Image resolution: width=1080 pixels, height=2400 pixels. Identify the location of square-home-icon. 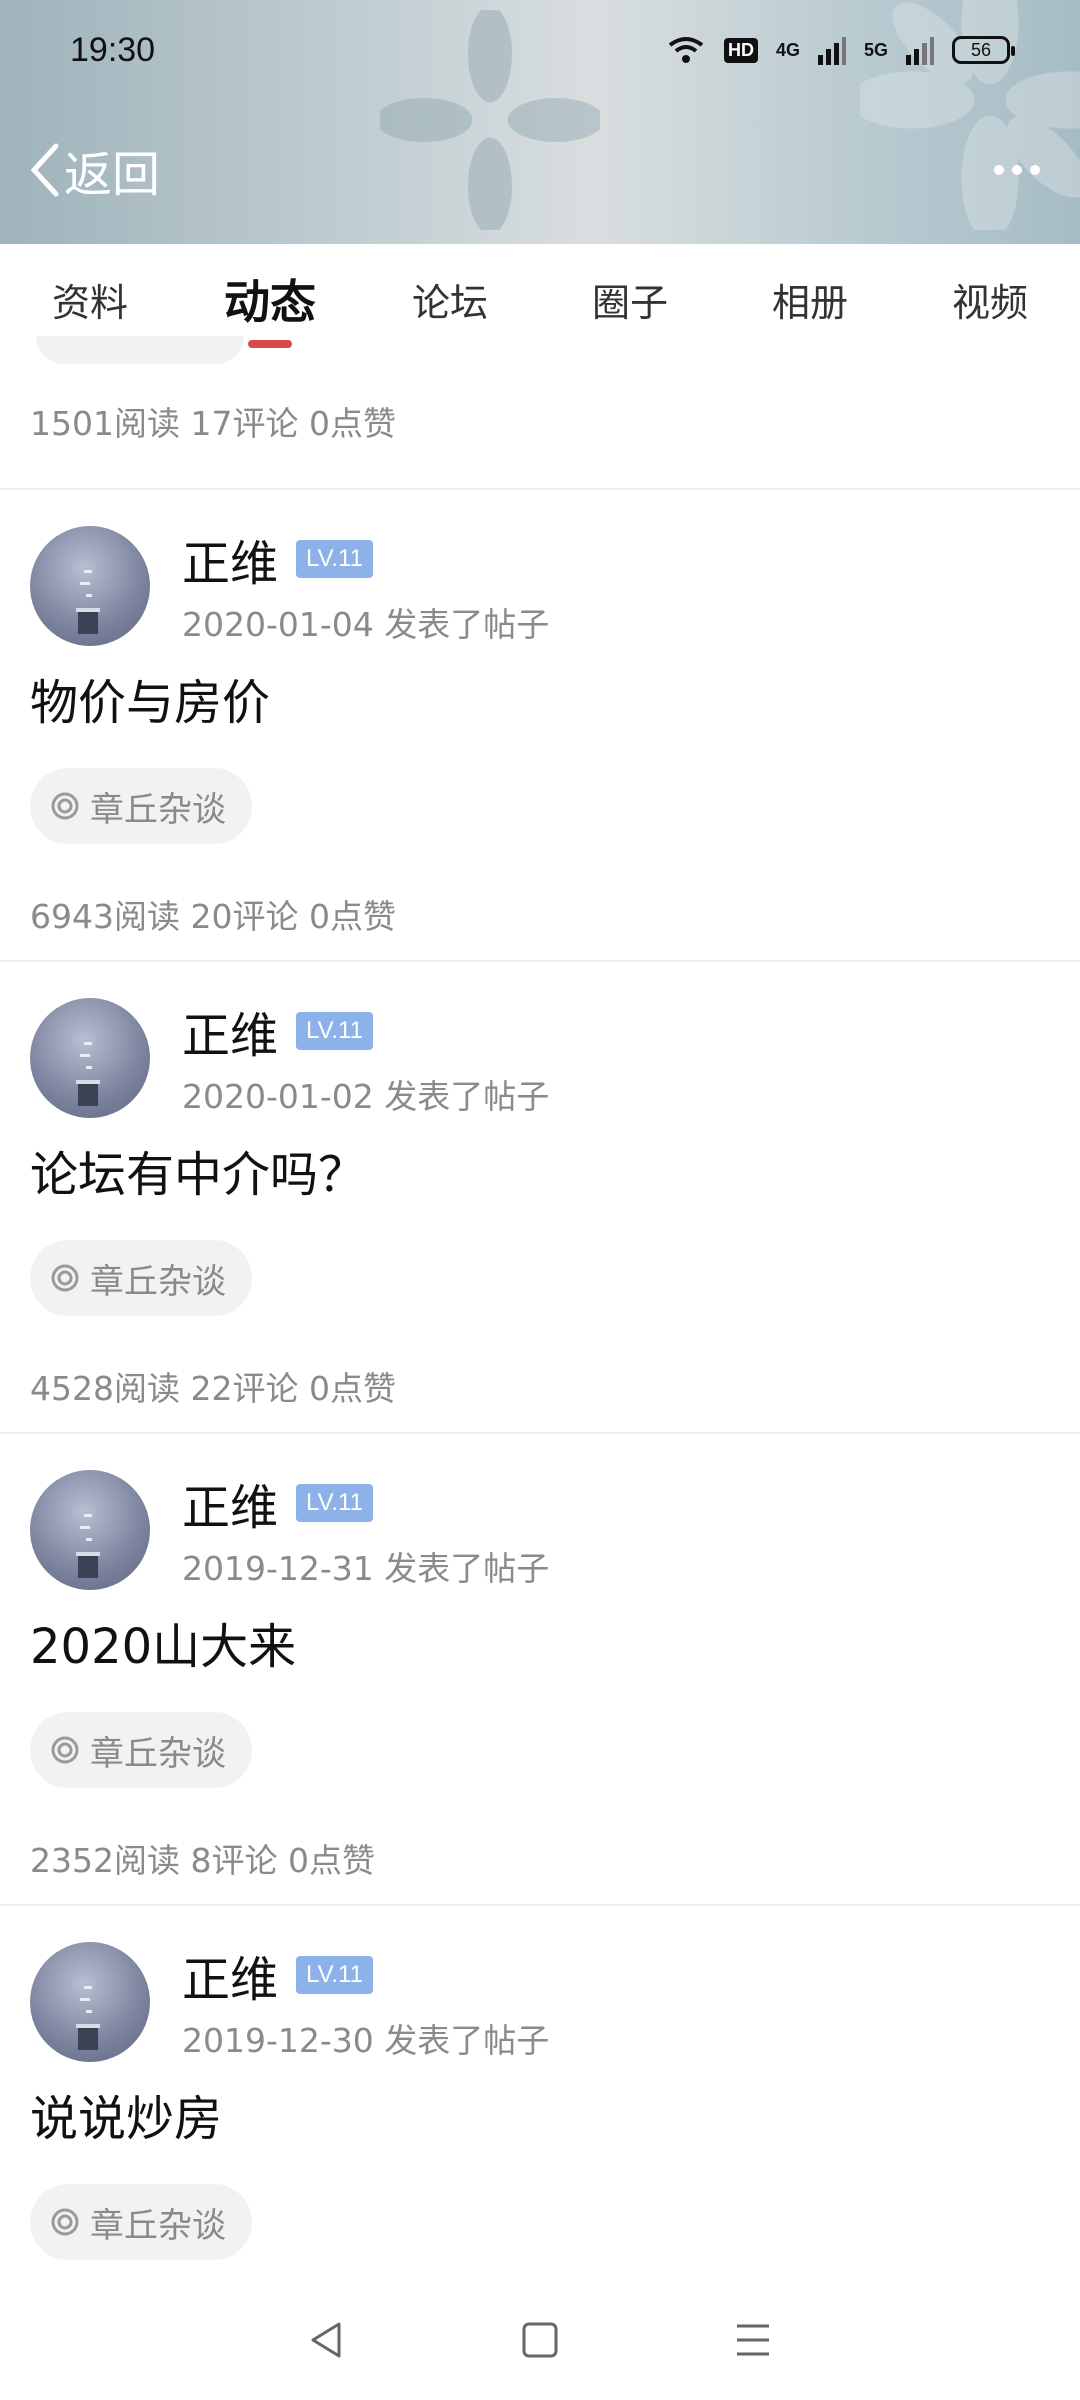
(540, 2340).